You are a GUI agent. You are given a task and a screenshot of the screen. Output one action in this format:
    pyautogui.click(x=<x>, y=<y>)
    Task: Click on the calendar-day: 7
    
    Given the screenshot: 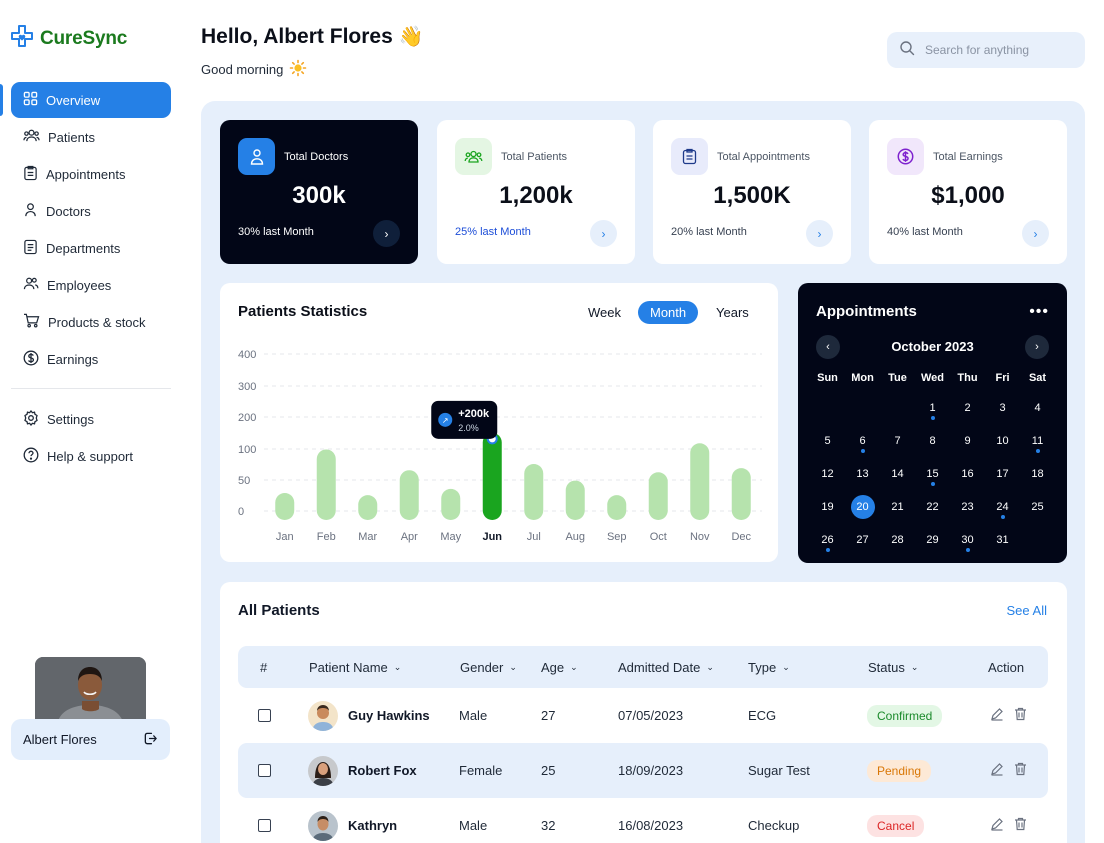 What is the action you would take?
    pyautogui.click(x=897, y=440)
    